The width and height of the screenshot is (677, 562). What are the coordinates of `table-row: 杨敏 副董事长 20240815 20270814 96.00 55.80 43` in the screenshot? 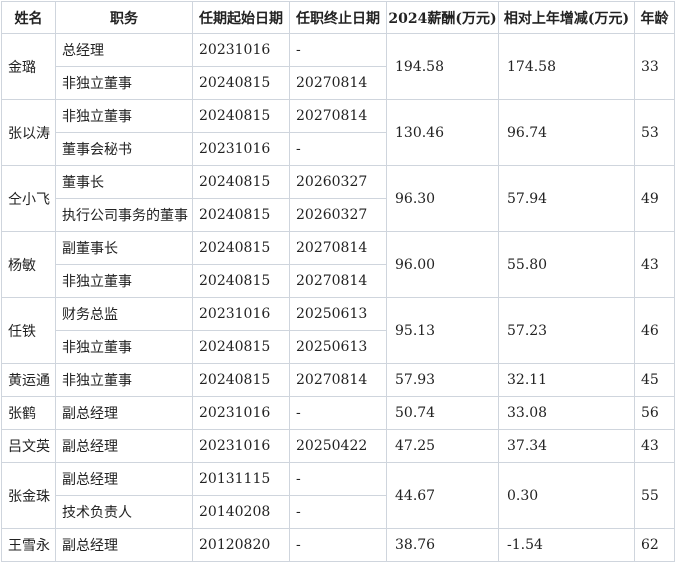 It's located at (338, 264).